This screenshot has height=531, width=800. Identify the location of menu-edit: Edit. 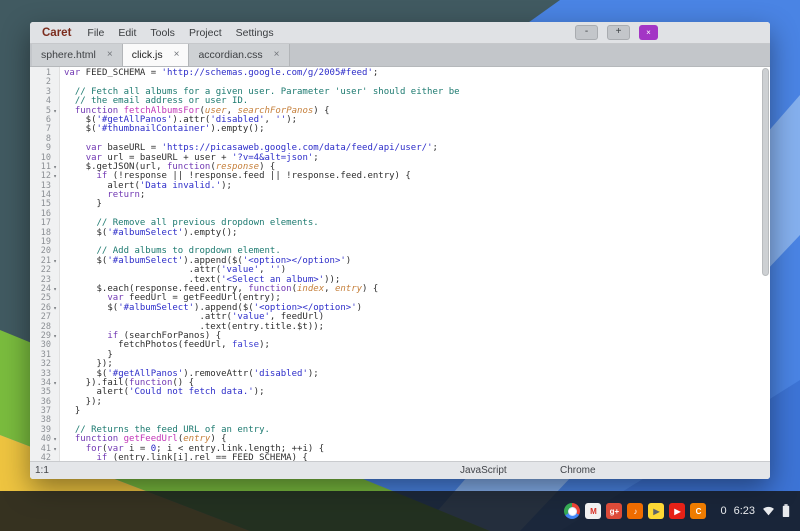
(127, 33).